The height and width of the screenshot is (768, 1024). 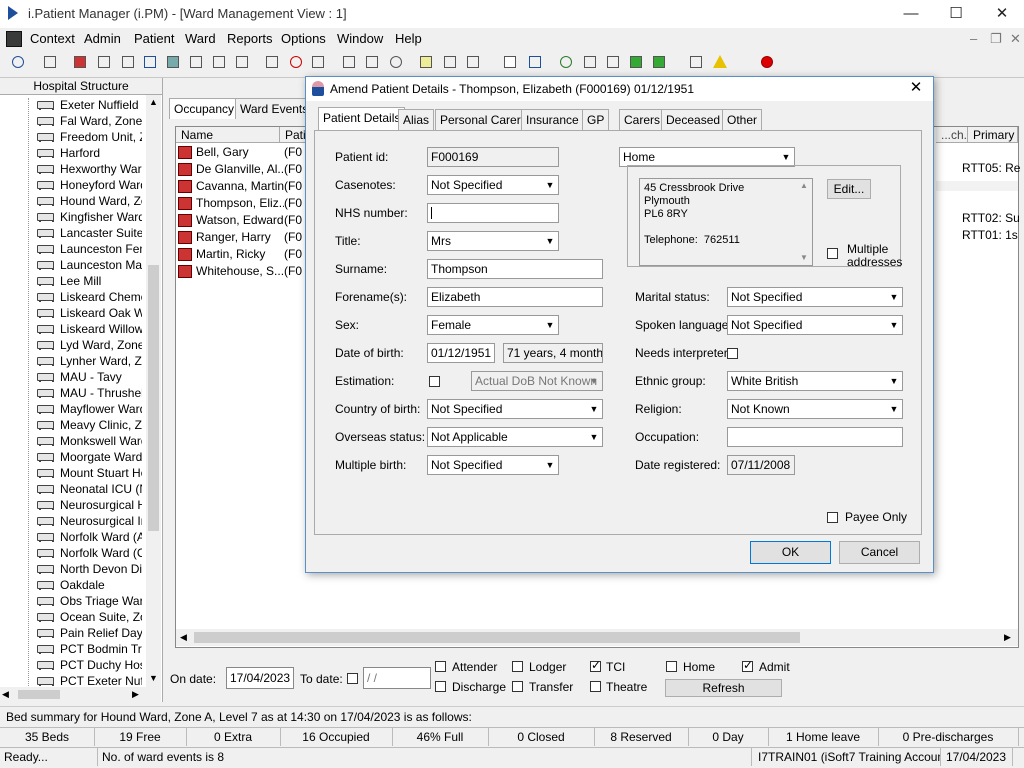 What do you see at coordinates (240, 169) in the screenshot?
I see `patient-row: De Glanville, Al...(F0` at bounding box center [240, 169].